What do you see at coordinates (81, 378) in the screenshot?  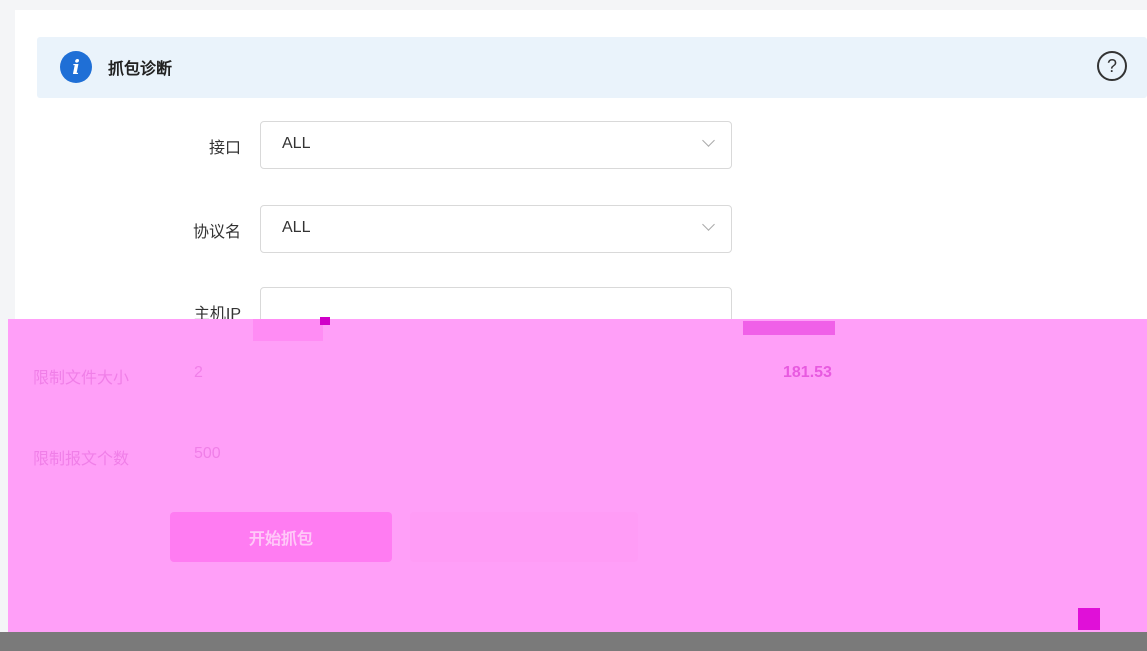 I see `file-size-limit-label: 限制文件大小` at bounding box center [81, 378].